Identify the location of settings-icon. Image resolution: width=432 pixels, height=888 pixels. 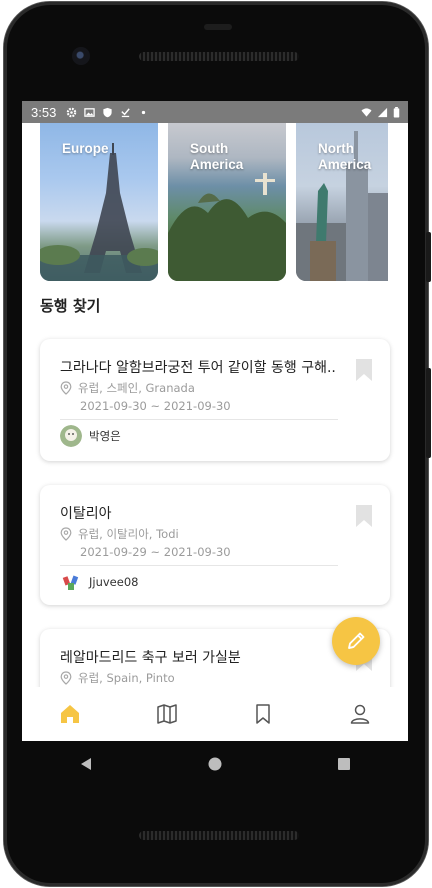
(72, 112).